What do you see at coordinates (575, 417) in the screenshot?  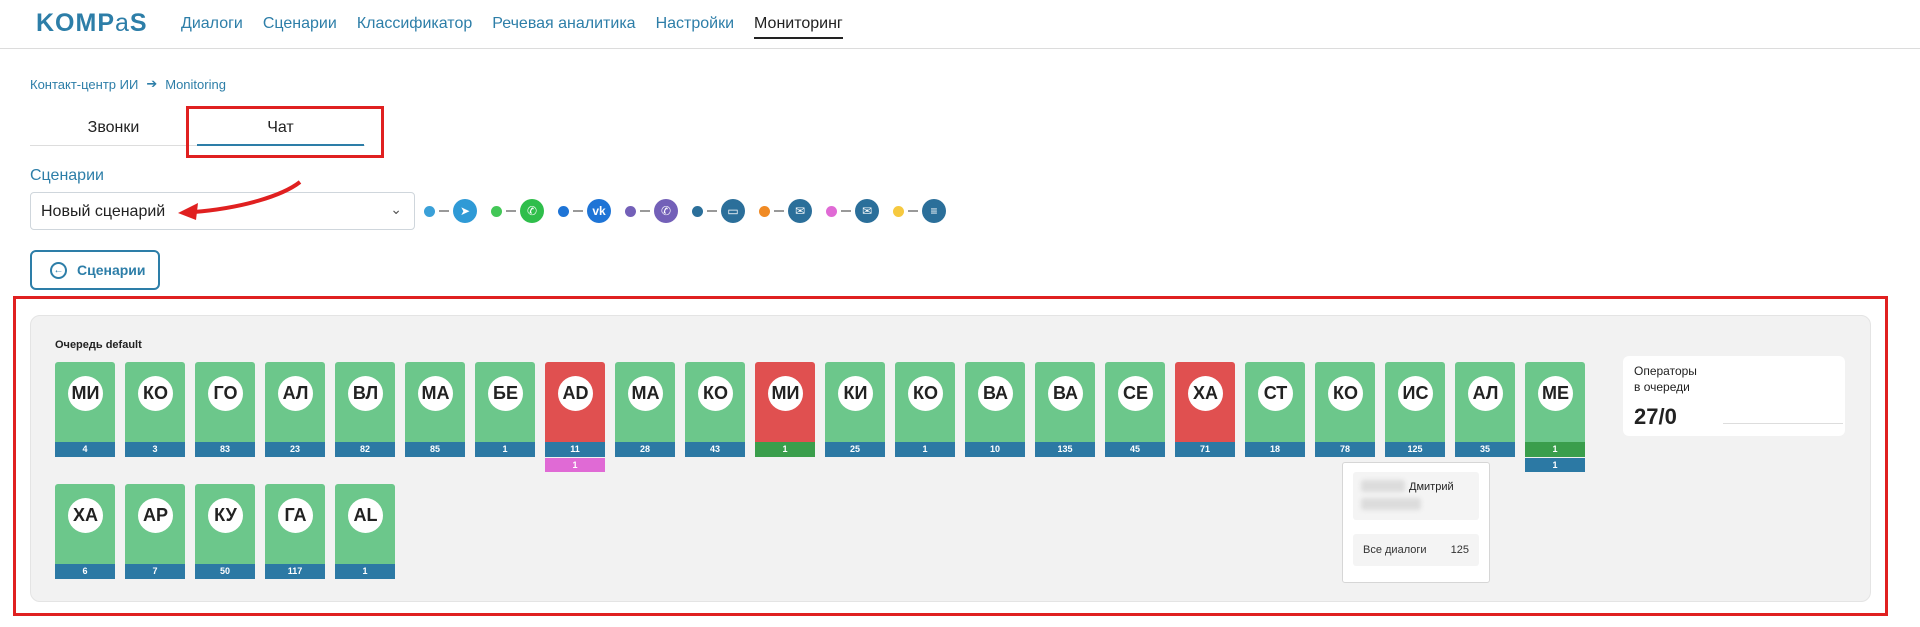 I see `operator-card: AD 11 1` at bounding box center [575, 417].